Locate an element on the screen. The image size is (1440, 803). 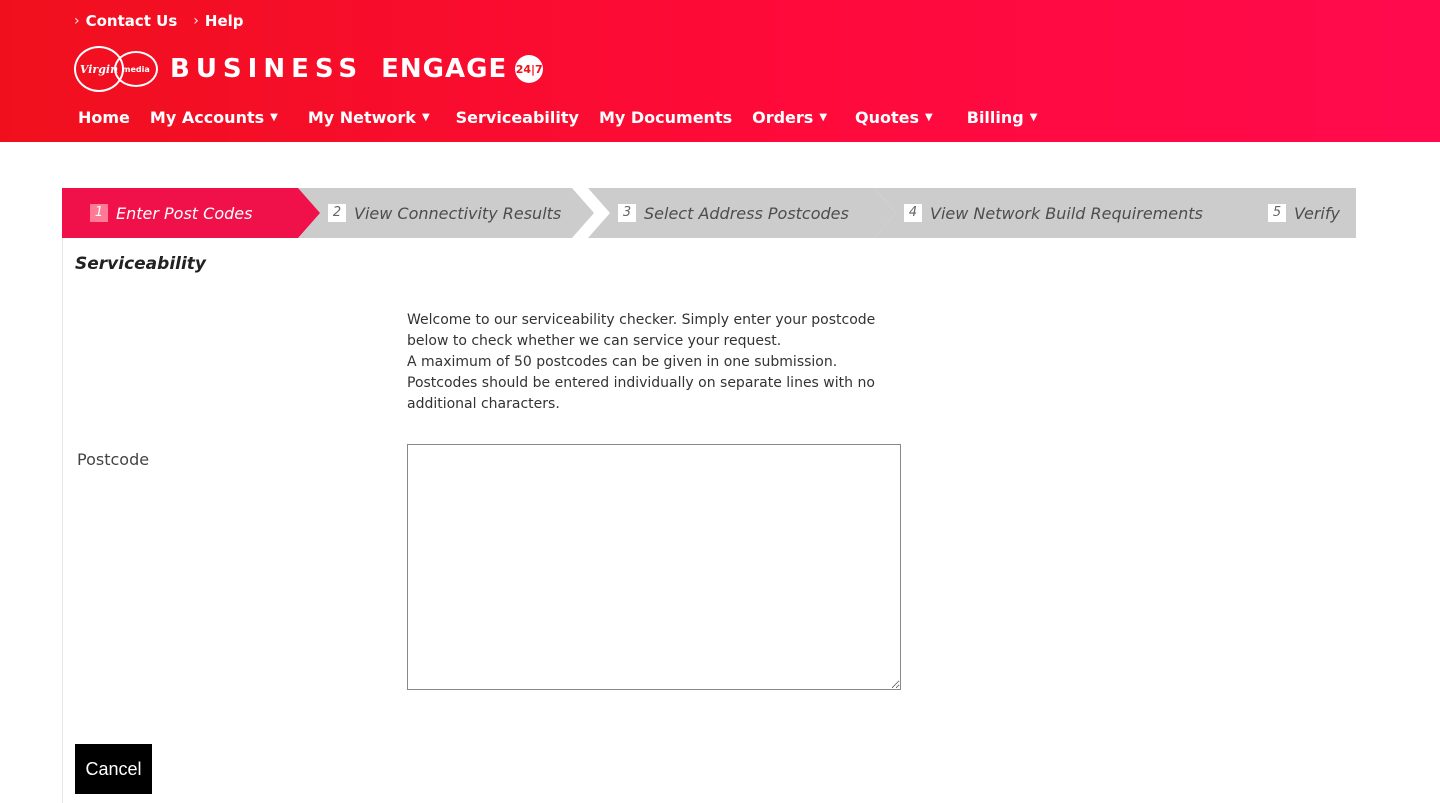
nav-my-documents: My Documents is located at coordinates (665, 117).